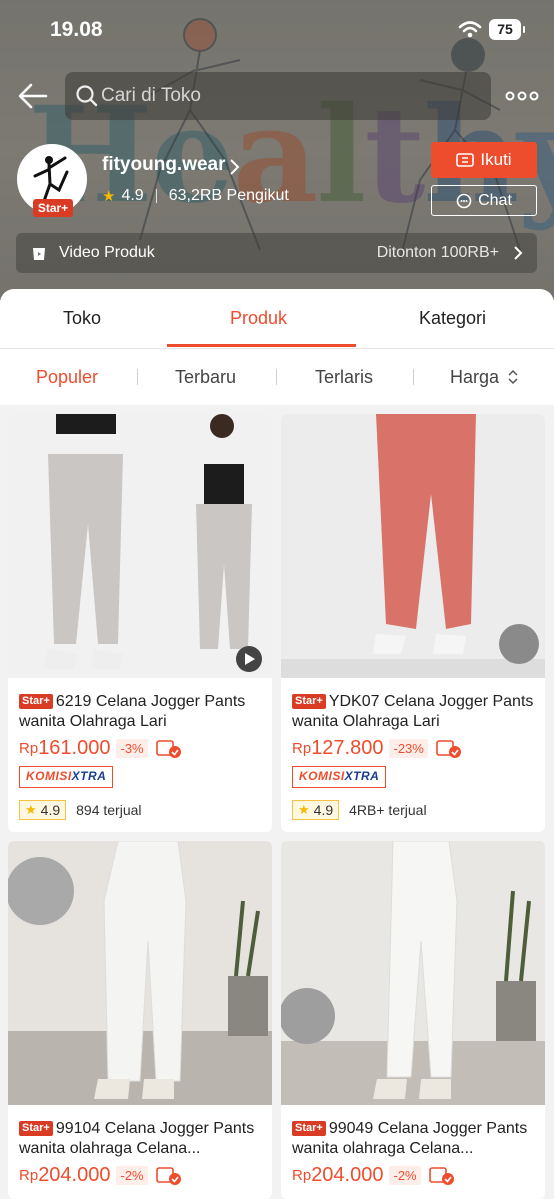 This screenshot has width=554, height=1199. Describe the element at coordinates (87, 96) in the screenshot. I see `search-icon` at that location.